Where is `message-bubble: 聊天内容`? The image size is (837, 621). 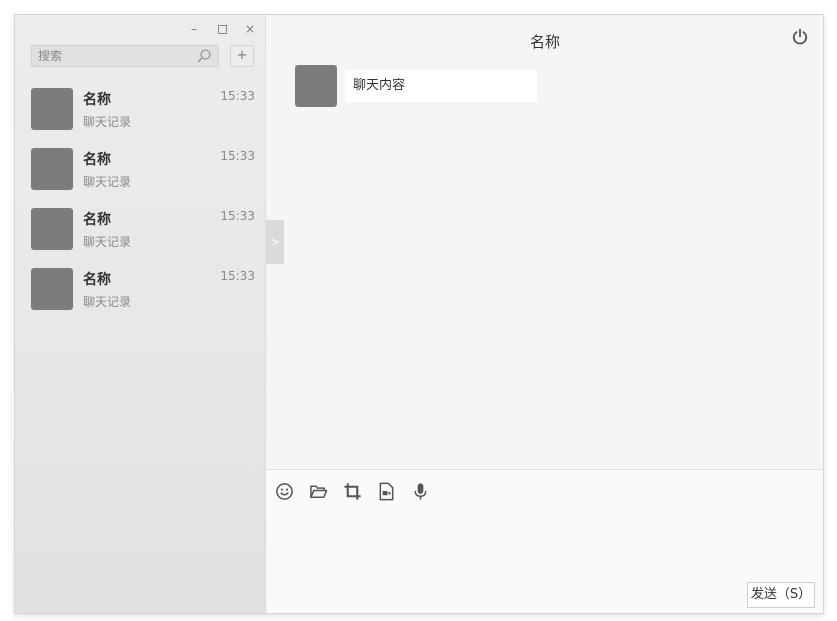
message-bubble: 聊天内容 is located at coordinates (441, 86).